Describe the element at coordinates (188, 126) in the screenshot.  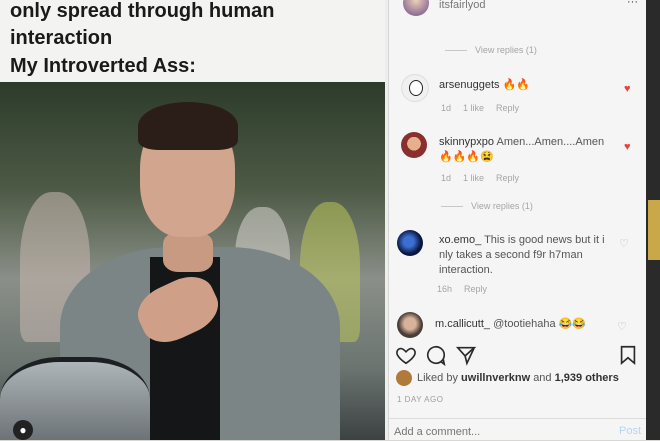
I see `man-hair` at that location.